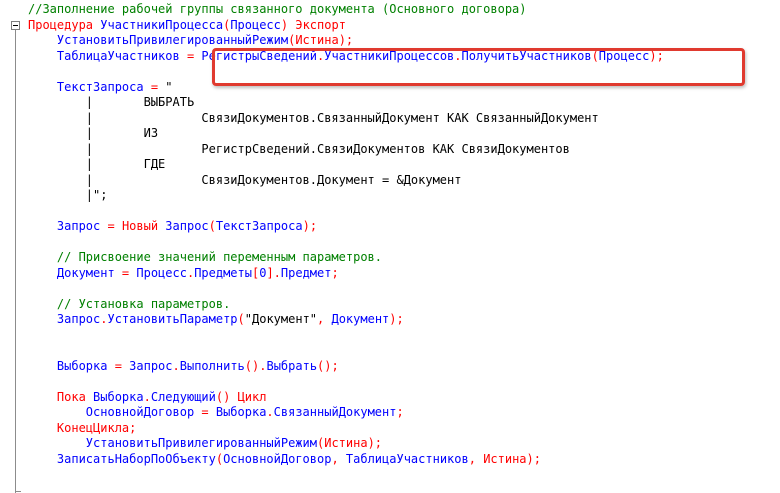 The image size is (780, 493). I want to click on code-token: УстановитьПараметр, so click(172, 319).